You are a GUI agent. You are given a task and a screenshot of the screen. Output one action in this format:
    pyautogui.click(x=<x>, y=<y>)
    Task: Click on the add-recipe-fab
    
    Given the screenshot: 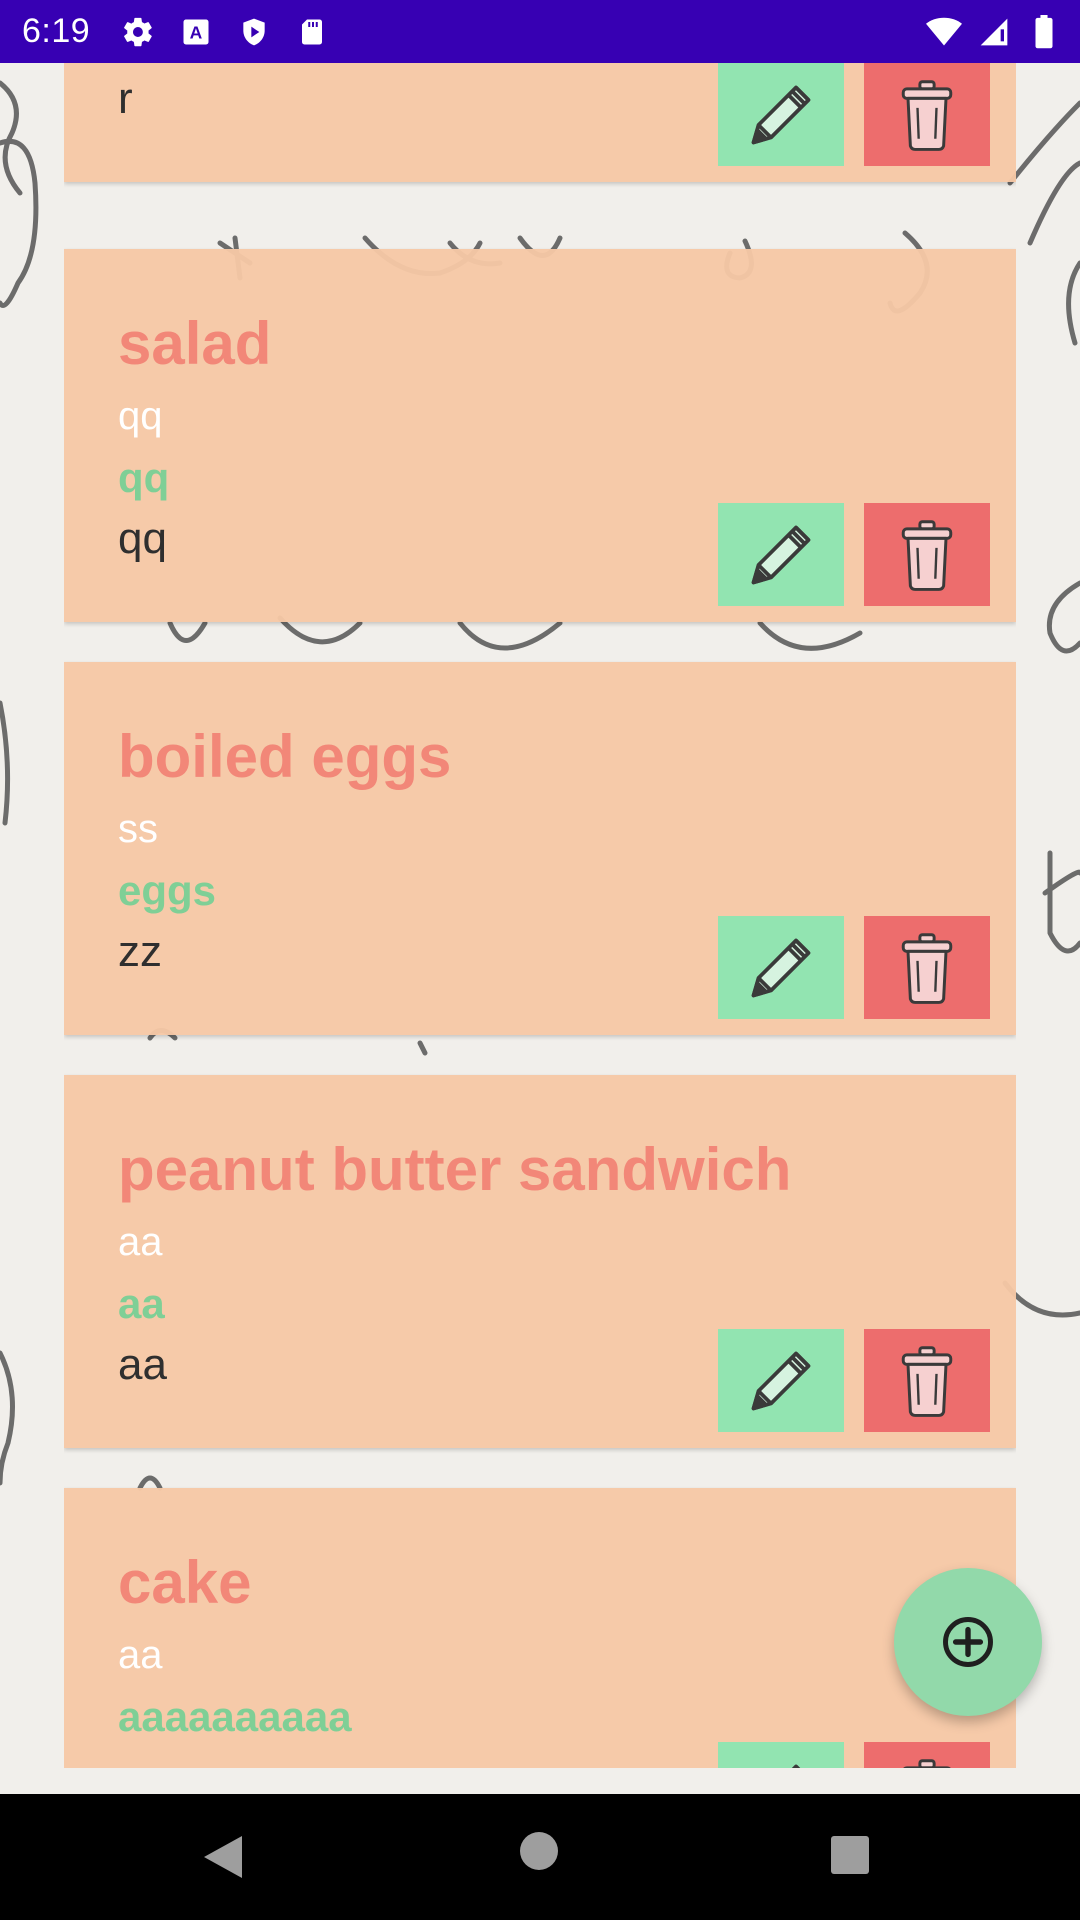 What is the action you would take?
    pyautogui.click(x=968, y=1642)
    